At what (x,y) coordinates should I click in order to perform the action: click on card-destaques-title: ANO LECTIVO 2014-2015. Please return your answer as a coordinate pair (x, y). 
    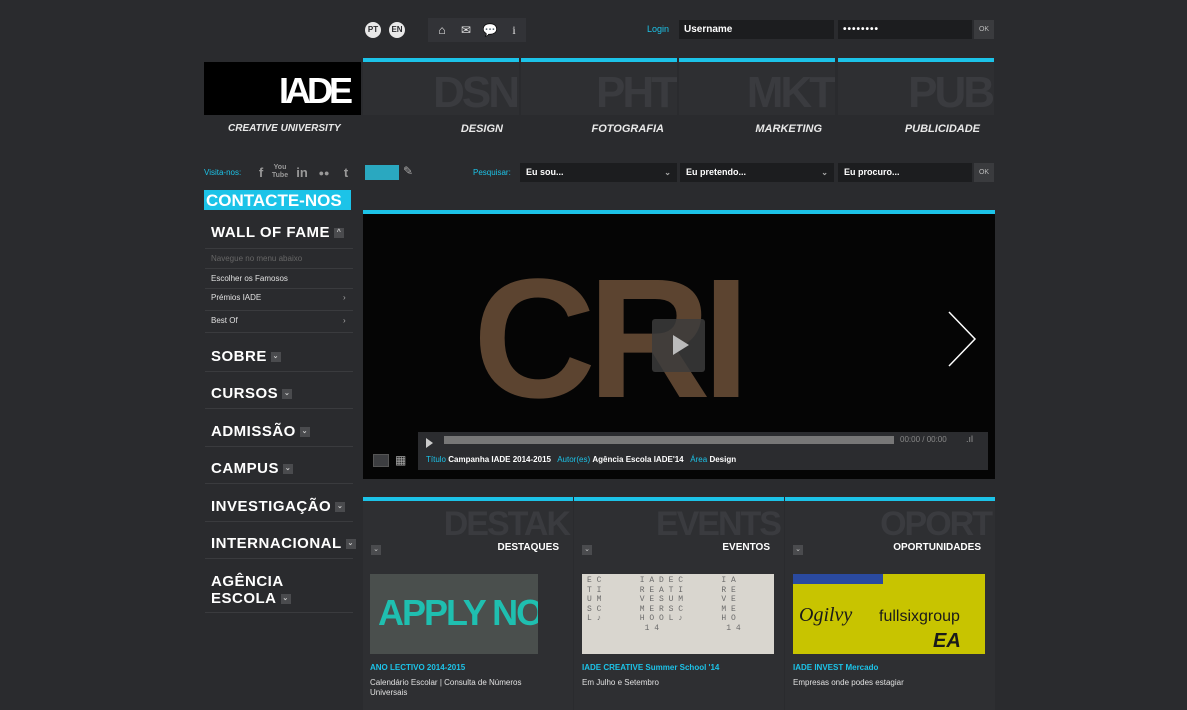
    Looking at the image, I should click on (417, 667).